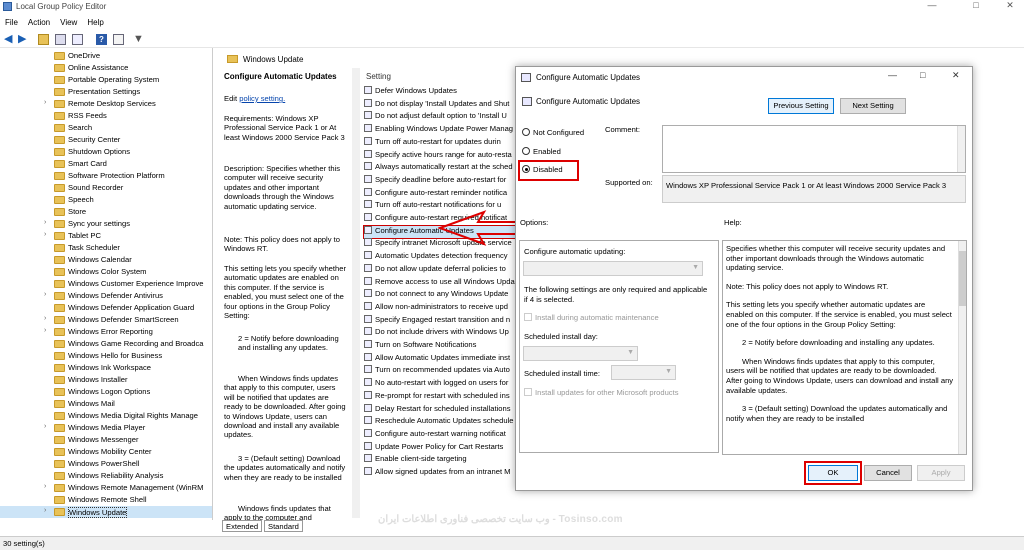 The height and width of the screenshot is (550, 1024). Describe the element at coordinates (956, 75) in the screenshot. I see `dialog-close-button: ✕` at that location.